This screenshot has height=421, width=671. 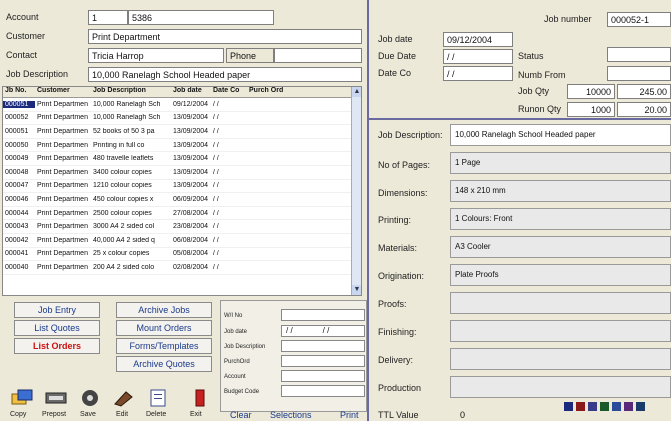 I want to click on finishing-field, so click(x=560, y=331).